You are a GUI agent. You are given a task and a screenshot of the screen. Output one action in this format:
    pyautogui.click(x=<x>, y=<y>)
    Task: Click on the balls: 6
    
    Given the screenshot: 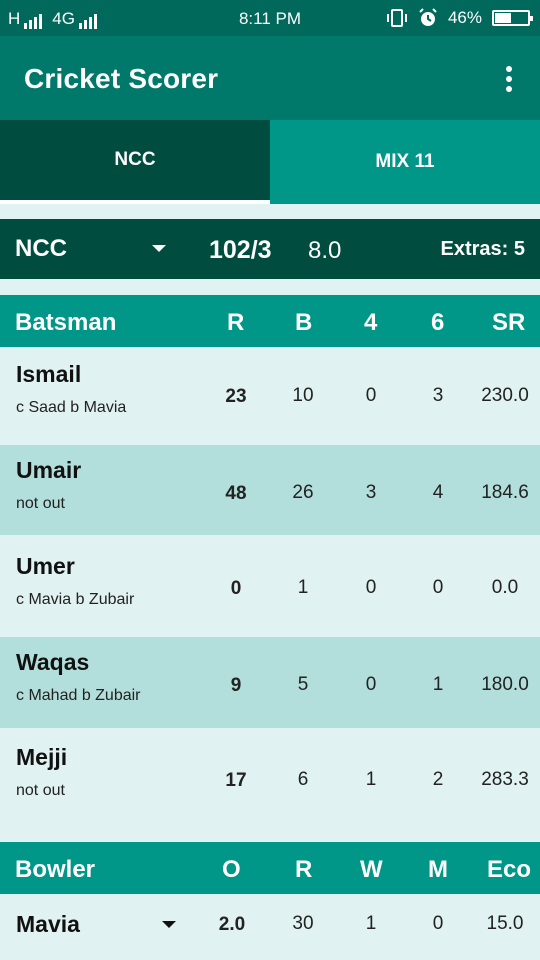 What is the action you would take?
    pyautogui.click(x=303, y=779)
    